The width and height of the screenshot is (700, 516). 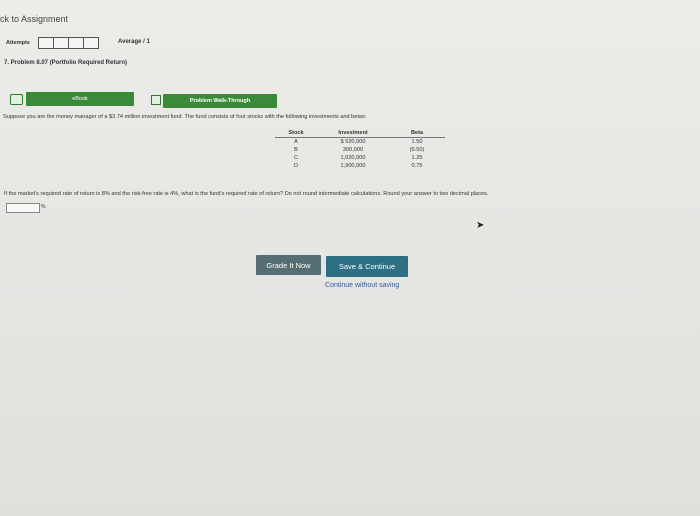 What do you see at coordinates (296, 134) in the screenshot?
I see `header-stock: Stock` at bounding box center [296, 134].